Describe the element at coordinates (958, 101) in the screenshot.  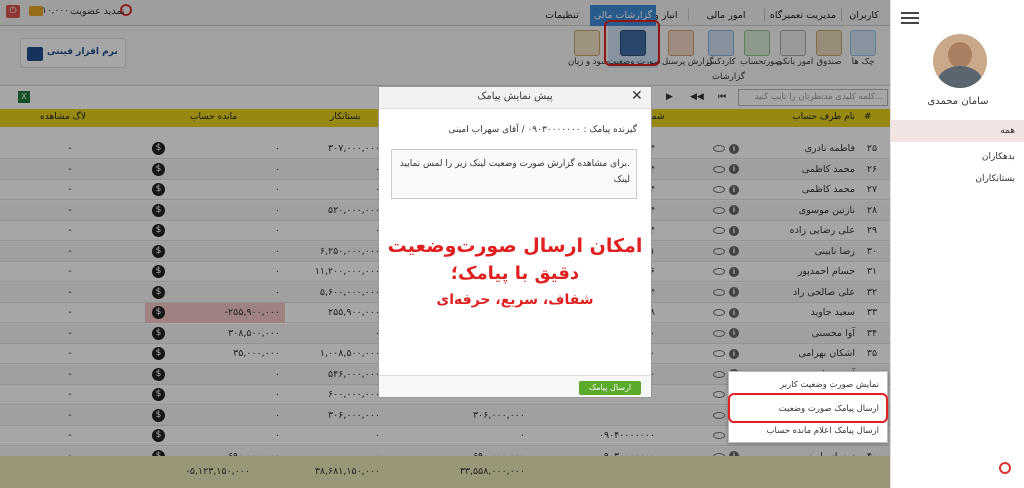
I see `user-name: سامان محمدی` at that location.